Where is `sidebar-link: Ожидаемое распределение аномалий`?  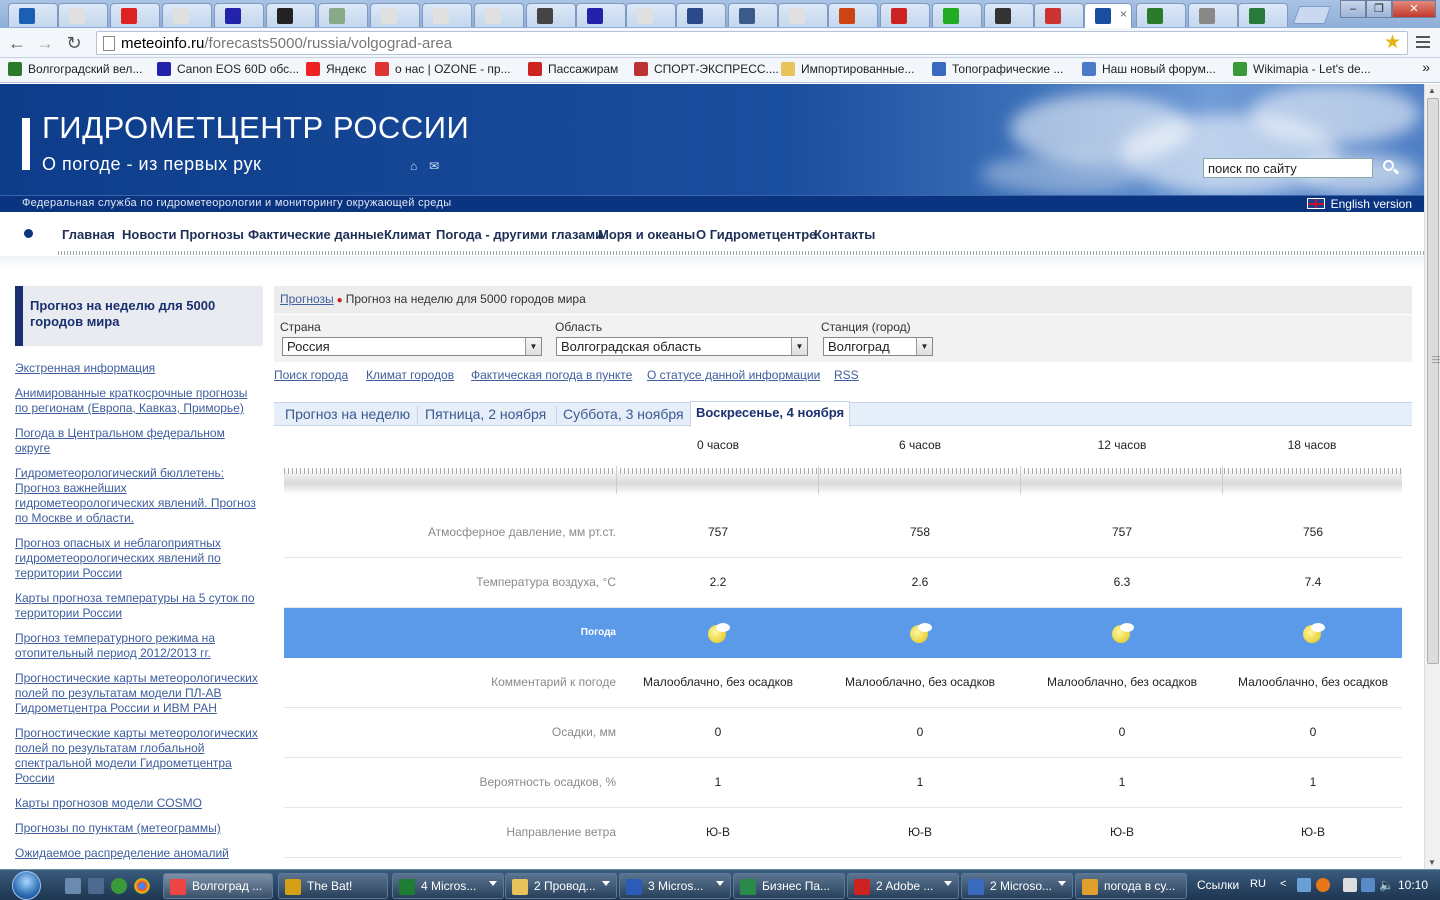 sidebar-link: Ожидаемое распределение аномалий is located at coordinates (139, 853).